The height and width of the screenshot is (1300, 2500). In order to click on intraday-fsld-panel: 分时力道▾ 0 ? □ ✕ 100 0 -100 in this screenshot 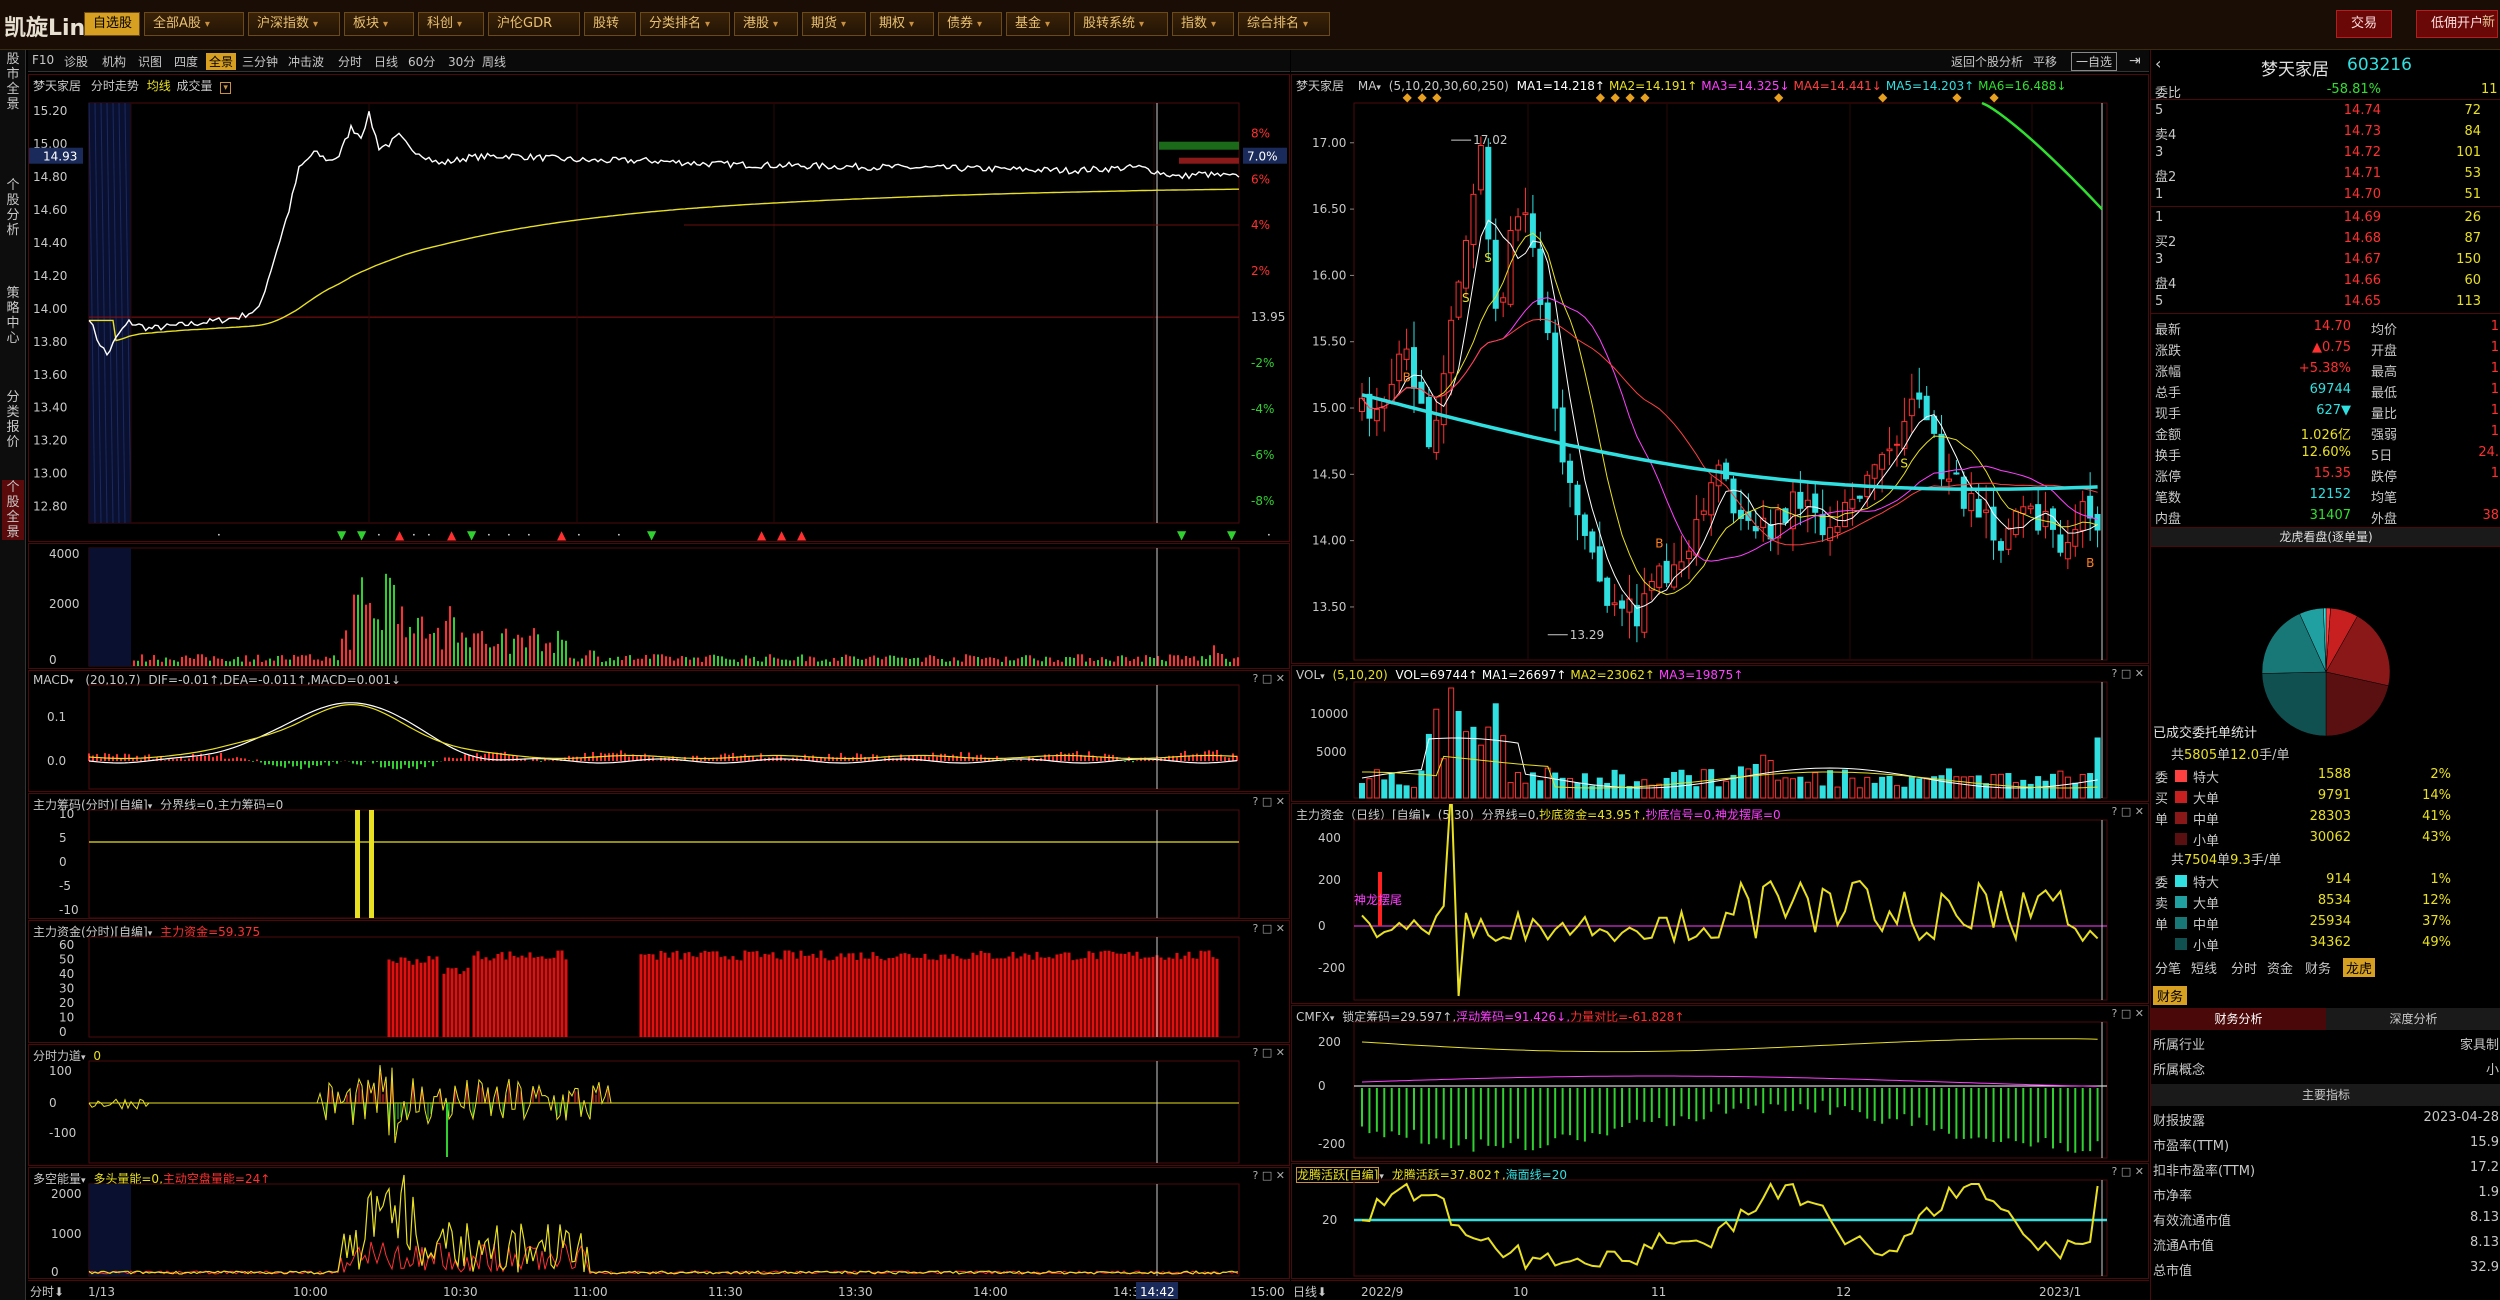, I will do `click(659, 1105)`.